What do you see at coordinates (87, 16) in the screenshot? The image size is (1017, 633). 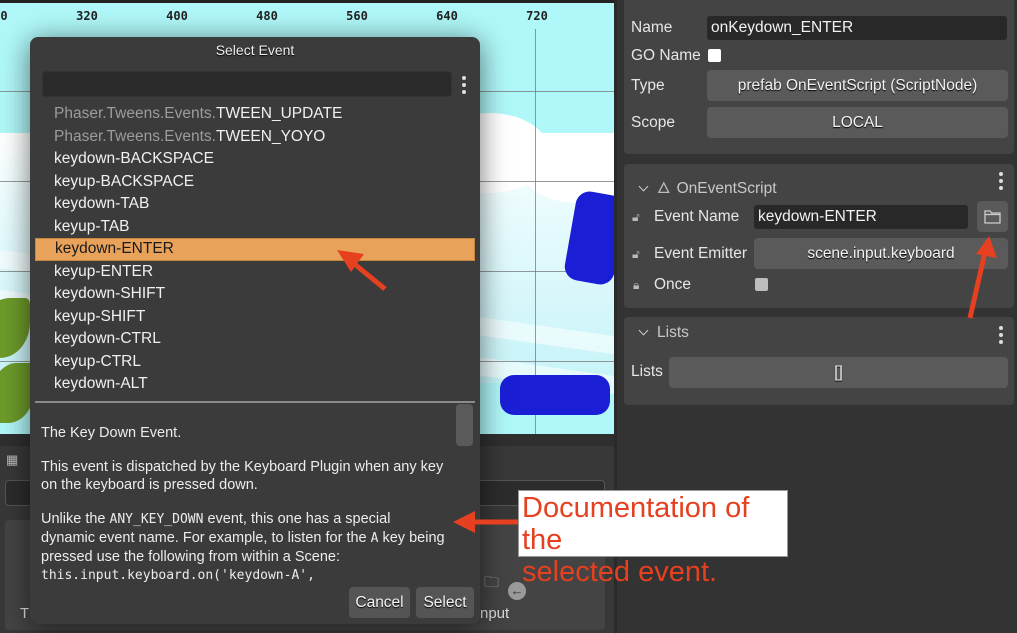 I see `ruler-tick: 320` at bounding box center [87, 16].